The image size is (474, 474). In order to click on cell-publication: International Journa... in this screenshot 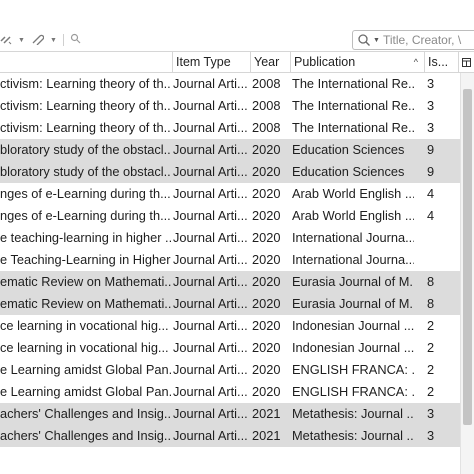, I will do `click(353, 237)`.